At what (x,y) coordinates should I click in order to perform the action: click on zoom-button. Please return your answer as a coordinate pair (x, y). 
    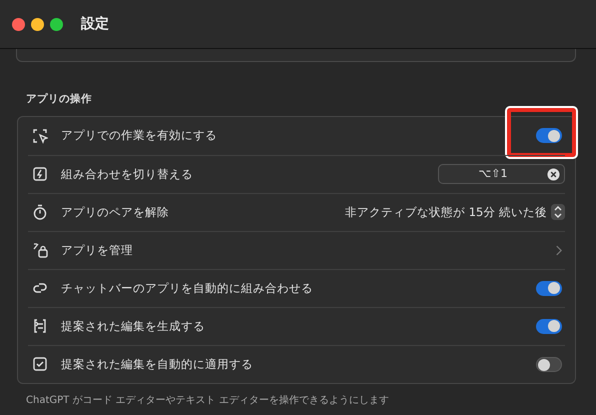
    Looking at the image, I should click on (56, 24).